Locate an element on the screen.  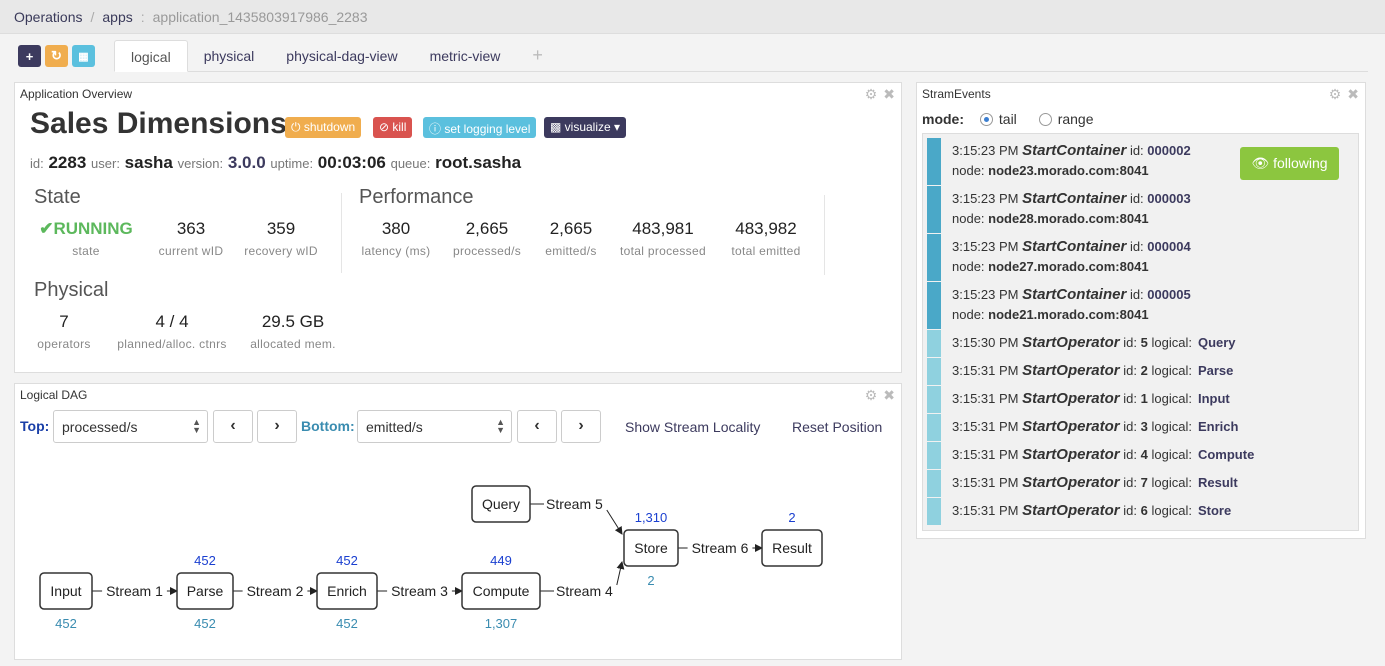
plus-icon: + is located at coordinates (29, 56).